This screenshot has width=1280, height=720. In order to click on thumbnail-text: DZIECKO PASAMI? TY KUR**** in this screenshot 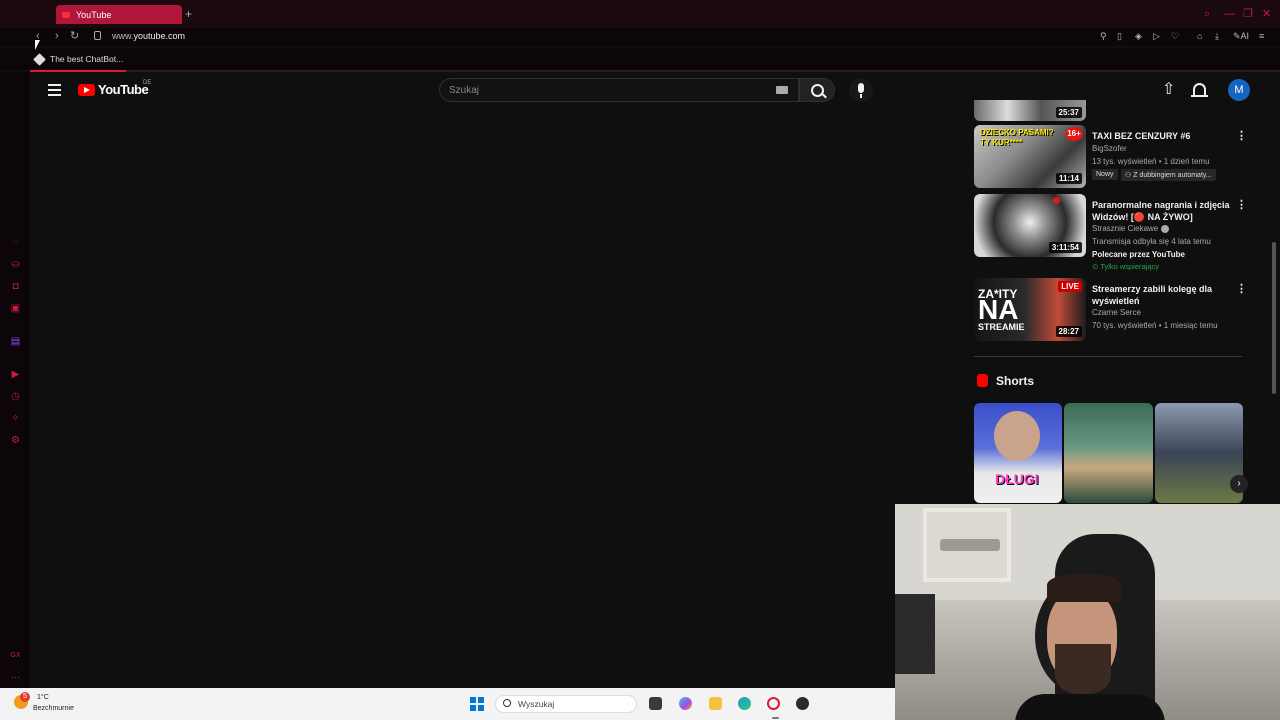, I will do `click(1017, 137)`.